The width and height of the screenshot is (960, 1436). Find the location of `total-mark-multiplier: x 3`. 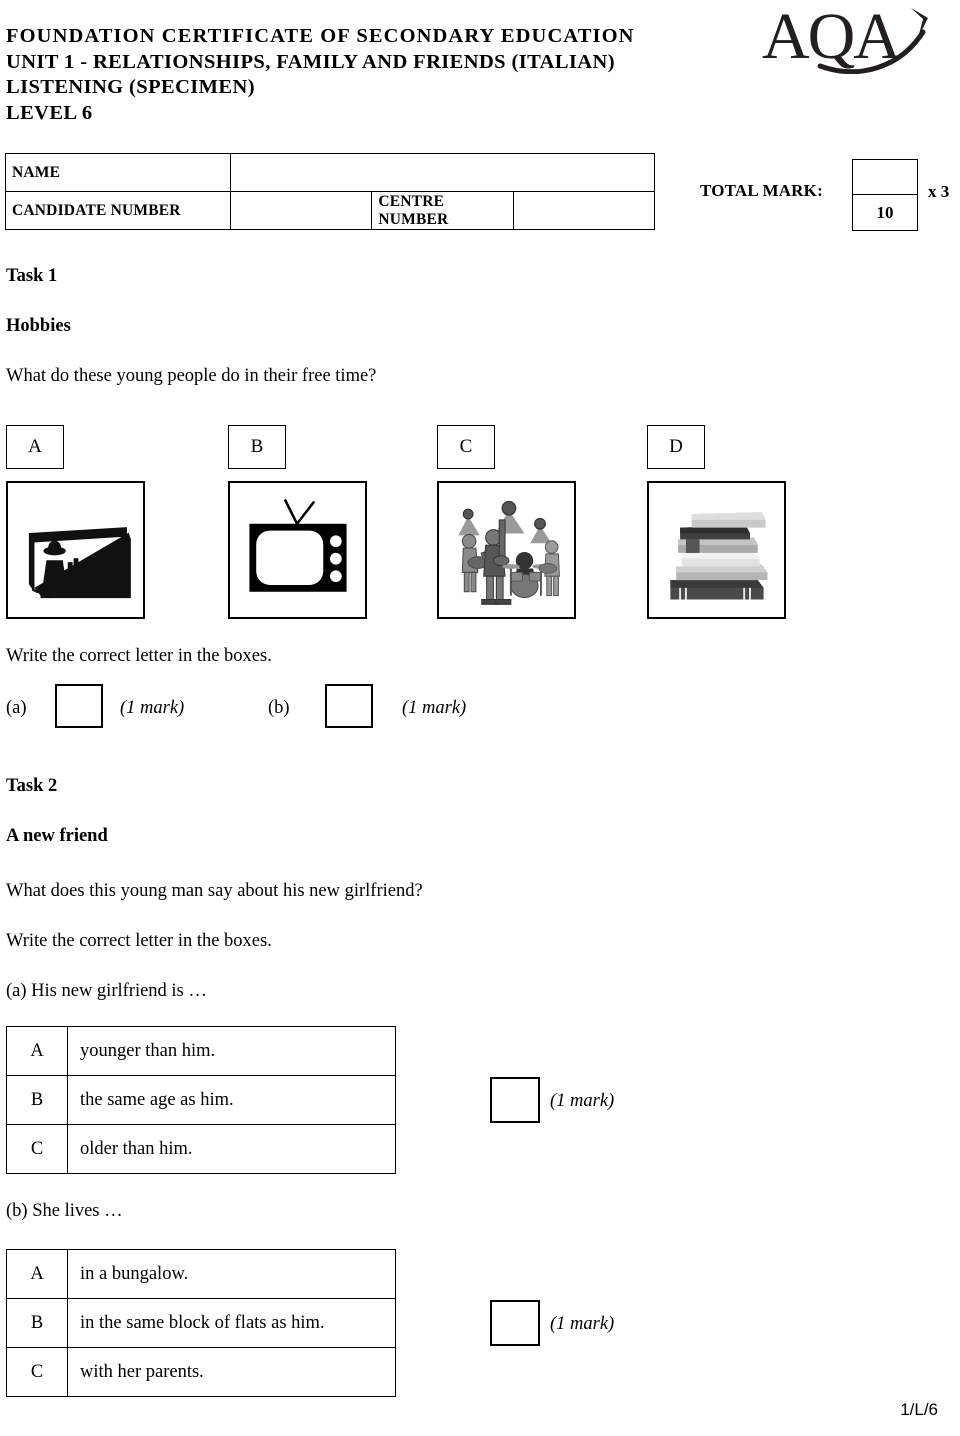

total-mark-multiplier: x 3 is located at coordinates (939, 191).